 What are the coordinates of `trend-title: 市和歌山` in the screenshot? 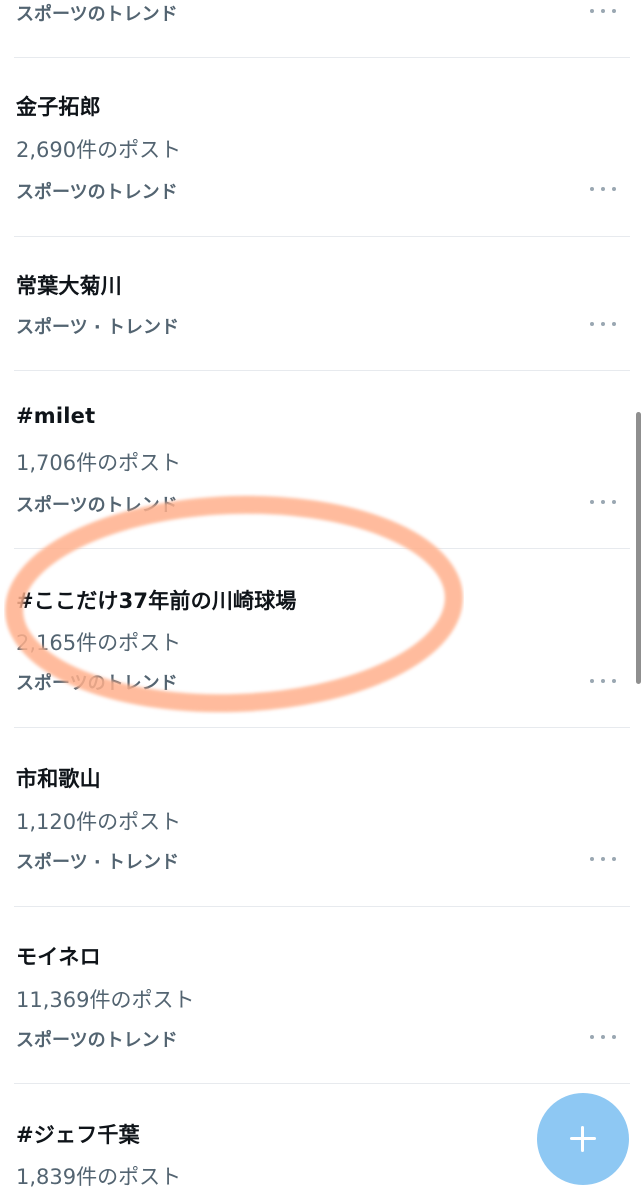 It's located at (58, 779).